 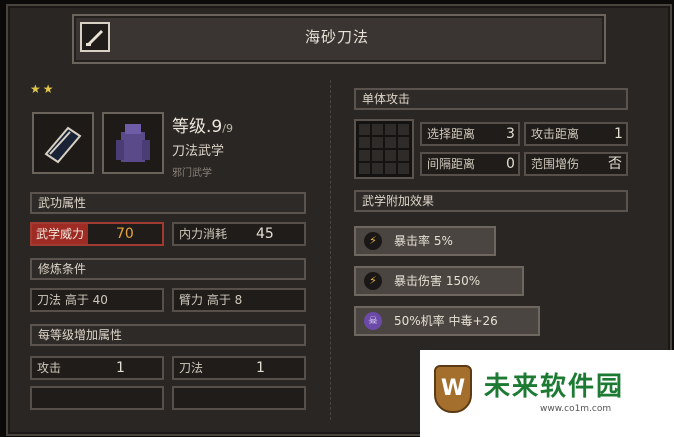 What do you see at coordinates (97, 368) in the screenshot?
I see `inc-cell-1: 攻击 1` at bounding box center [97, 368].